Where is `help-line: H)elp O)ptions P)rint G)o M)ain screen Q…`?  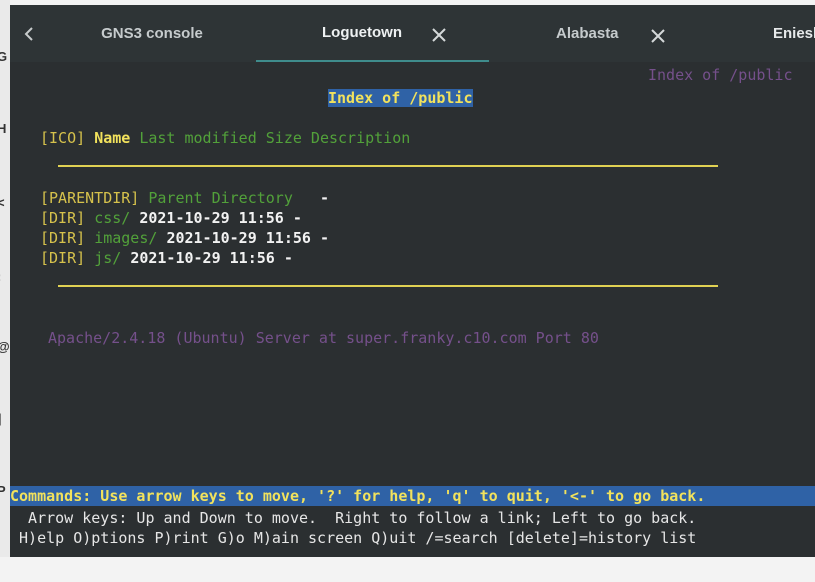 help-line: H)elp O)ptions P)rint G)o M)ain screen Q… is located at coordinates (353, 538).